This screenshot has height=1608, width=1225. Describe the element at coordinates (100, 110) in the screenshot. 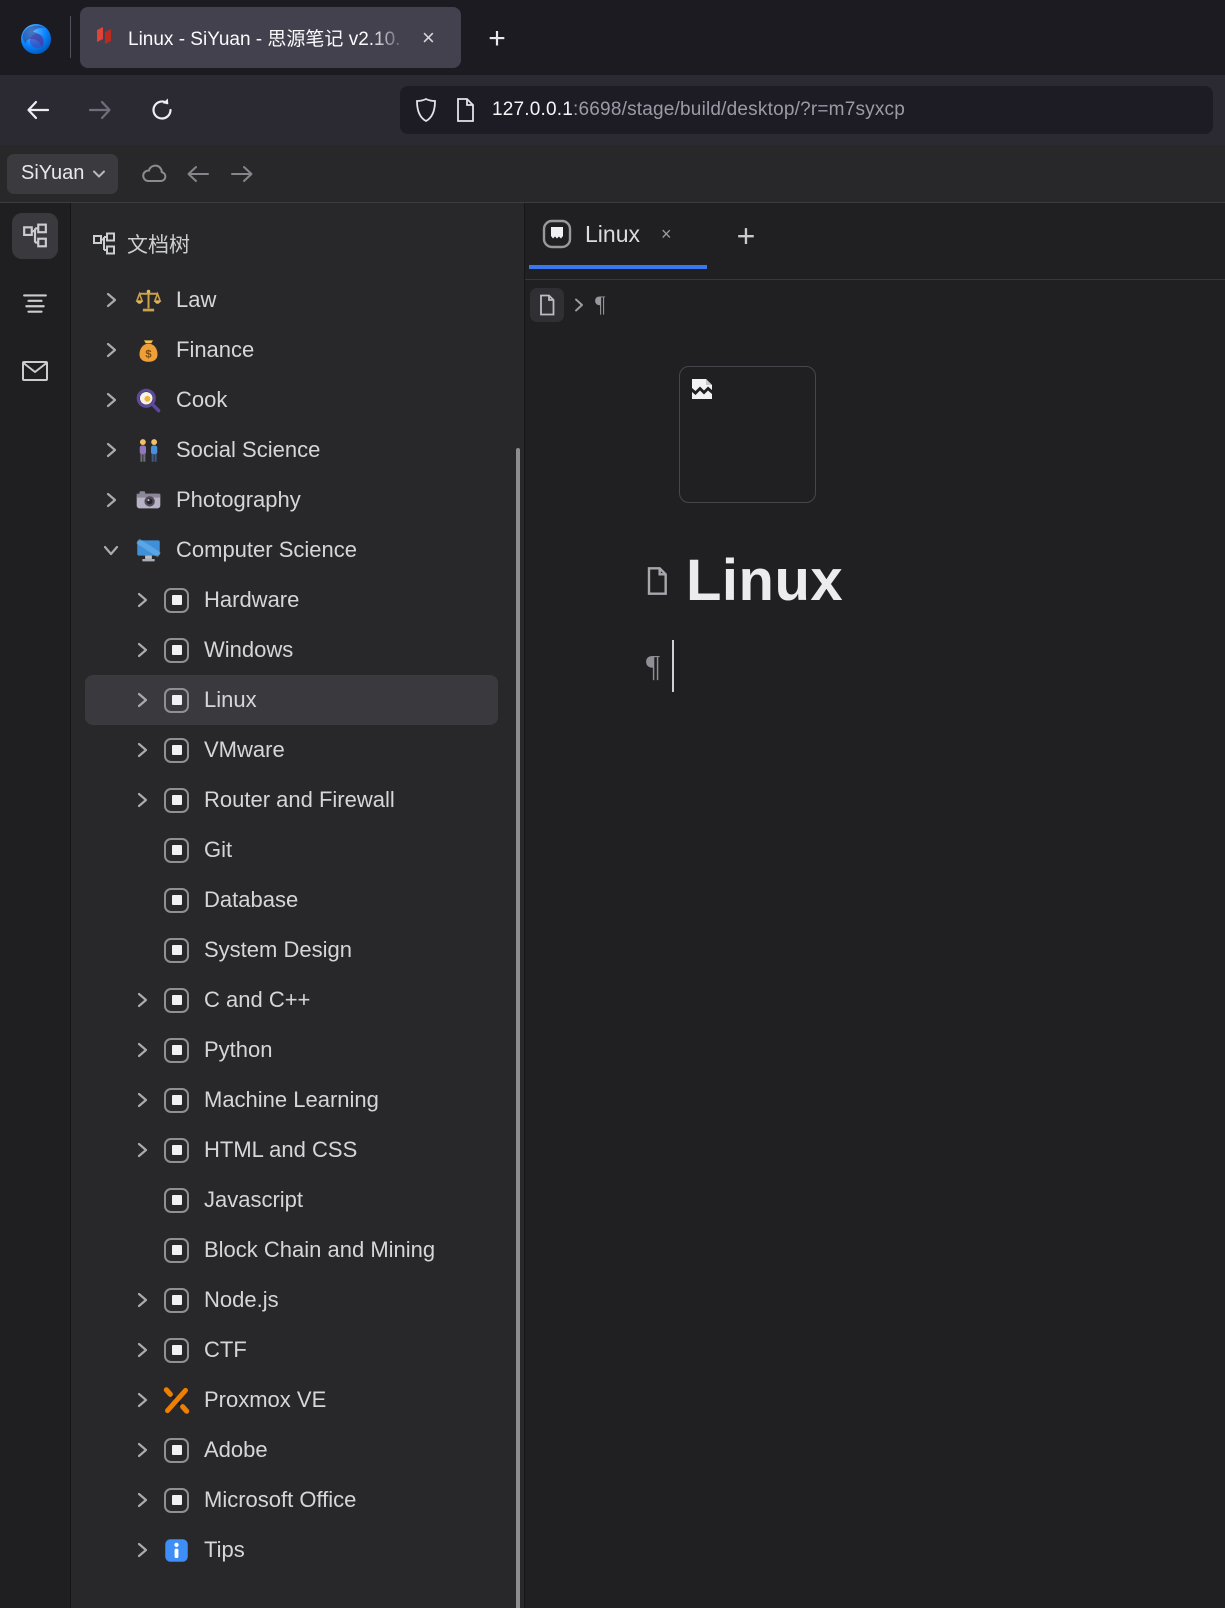

I see `browser-forward-button` at that location.